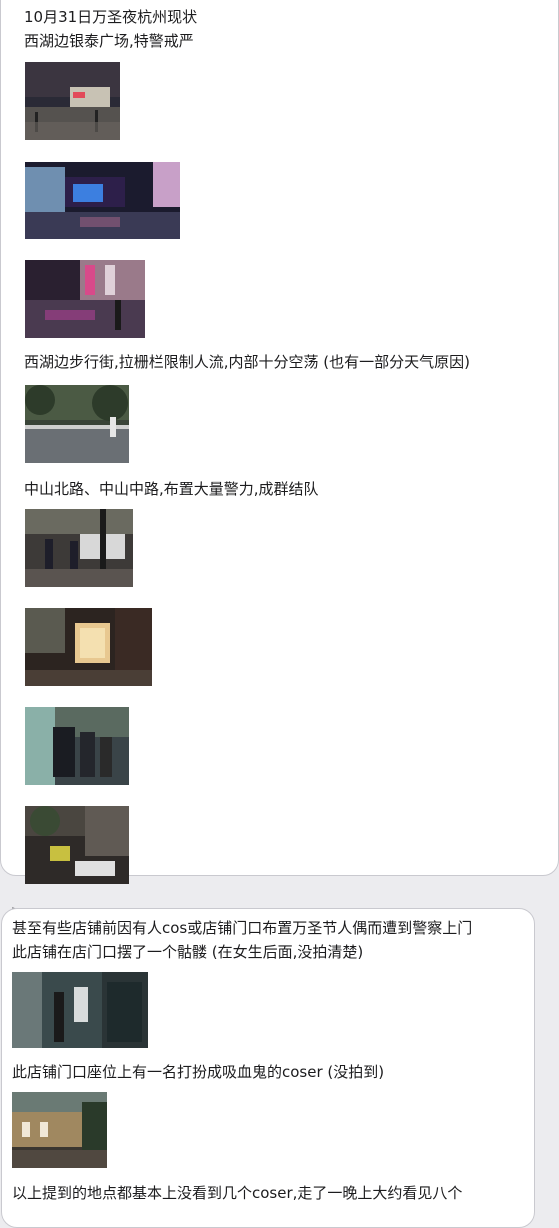 This screenshot has width=559, height=1228. What do you see at coordinates (188, 952) in the screenshot?
I see `reply-text: 此店铺在店门口摆了一个骷髅 (在女生后面,没拍清楚)` at bounding box center [188, 952].